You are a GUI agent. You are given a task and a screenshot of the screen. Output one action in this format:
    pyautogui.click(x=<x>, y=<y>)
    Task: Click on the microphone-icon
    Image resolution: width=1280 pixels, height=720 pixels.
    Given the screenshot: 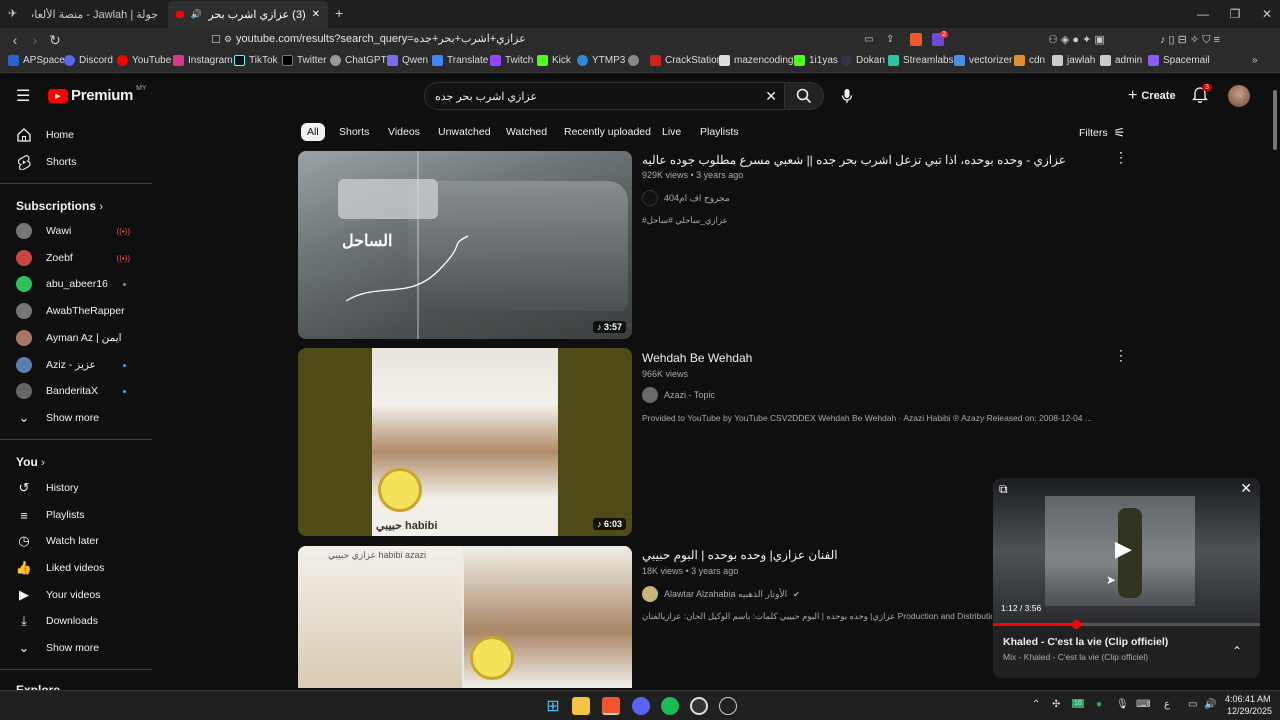 What is the action you would take?
    pyautogui.click(x=847, y=96)
    